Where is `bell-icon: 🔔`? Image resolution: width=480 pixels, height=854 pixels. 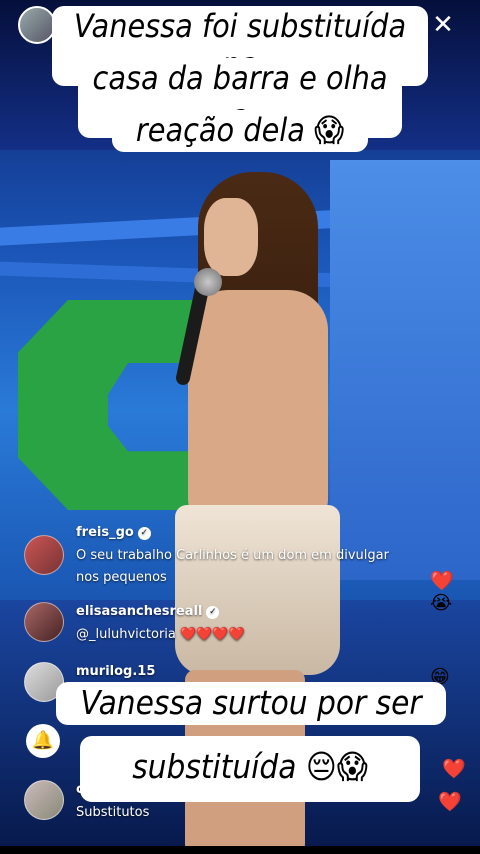 bell-icon: 🔔 is located at coordinates (43, 740).